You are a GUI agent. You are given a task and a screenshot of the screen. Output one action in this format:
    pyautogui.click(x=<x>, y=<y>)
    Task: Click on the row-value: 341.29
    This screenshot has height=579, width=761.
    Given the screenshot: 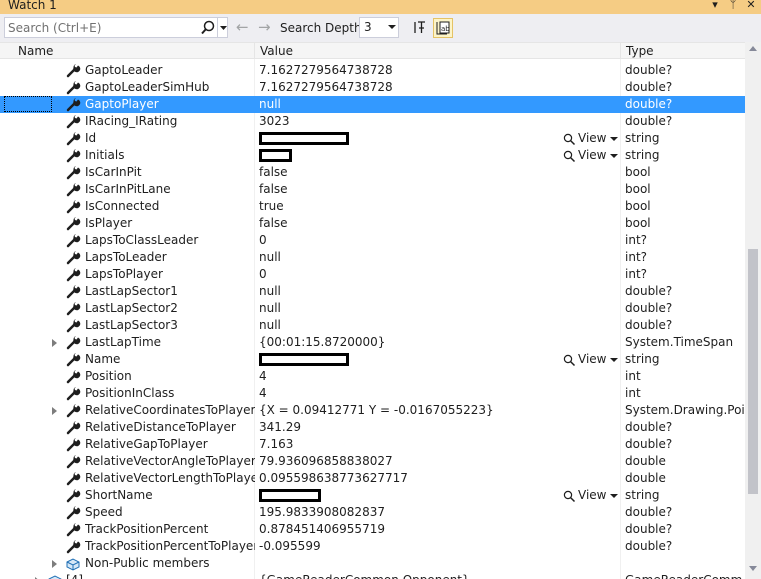 What is the action you would take?
    pyautogui.click(x=409, y=427)
    